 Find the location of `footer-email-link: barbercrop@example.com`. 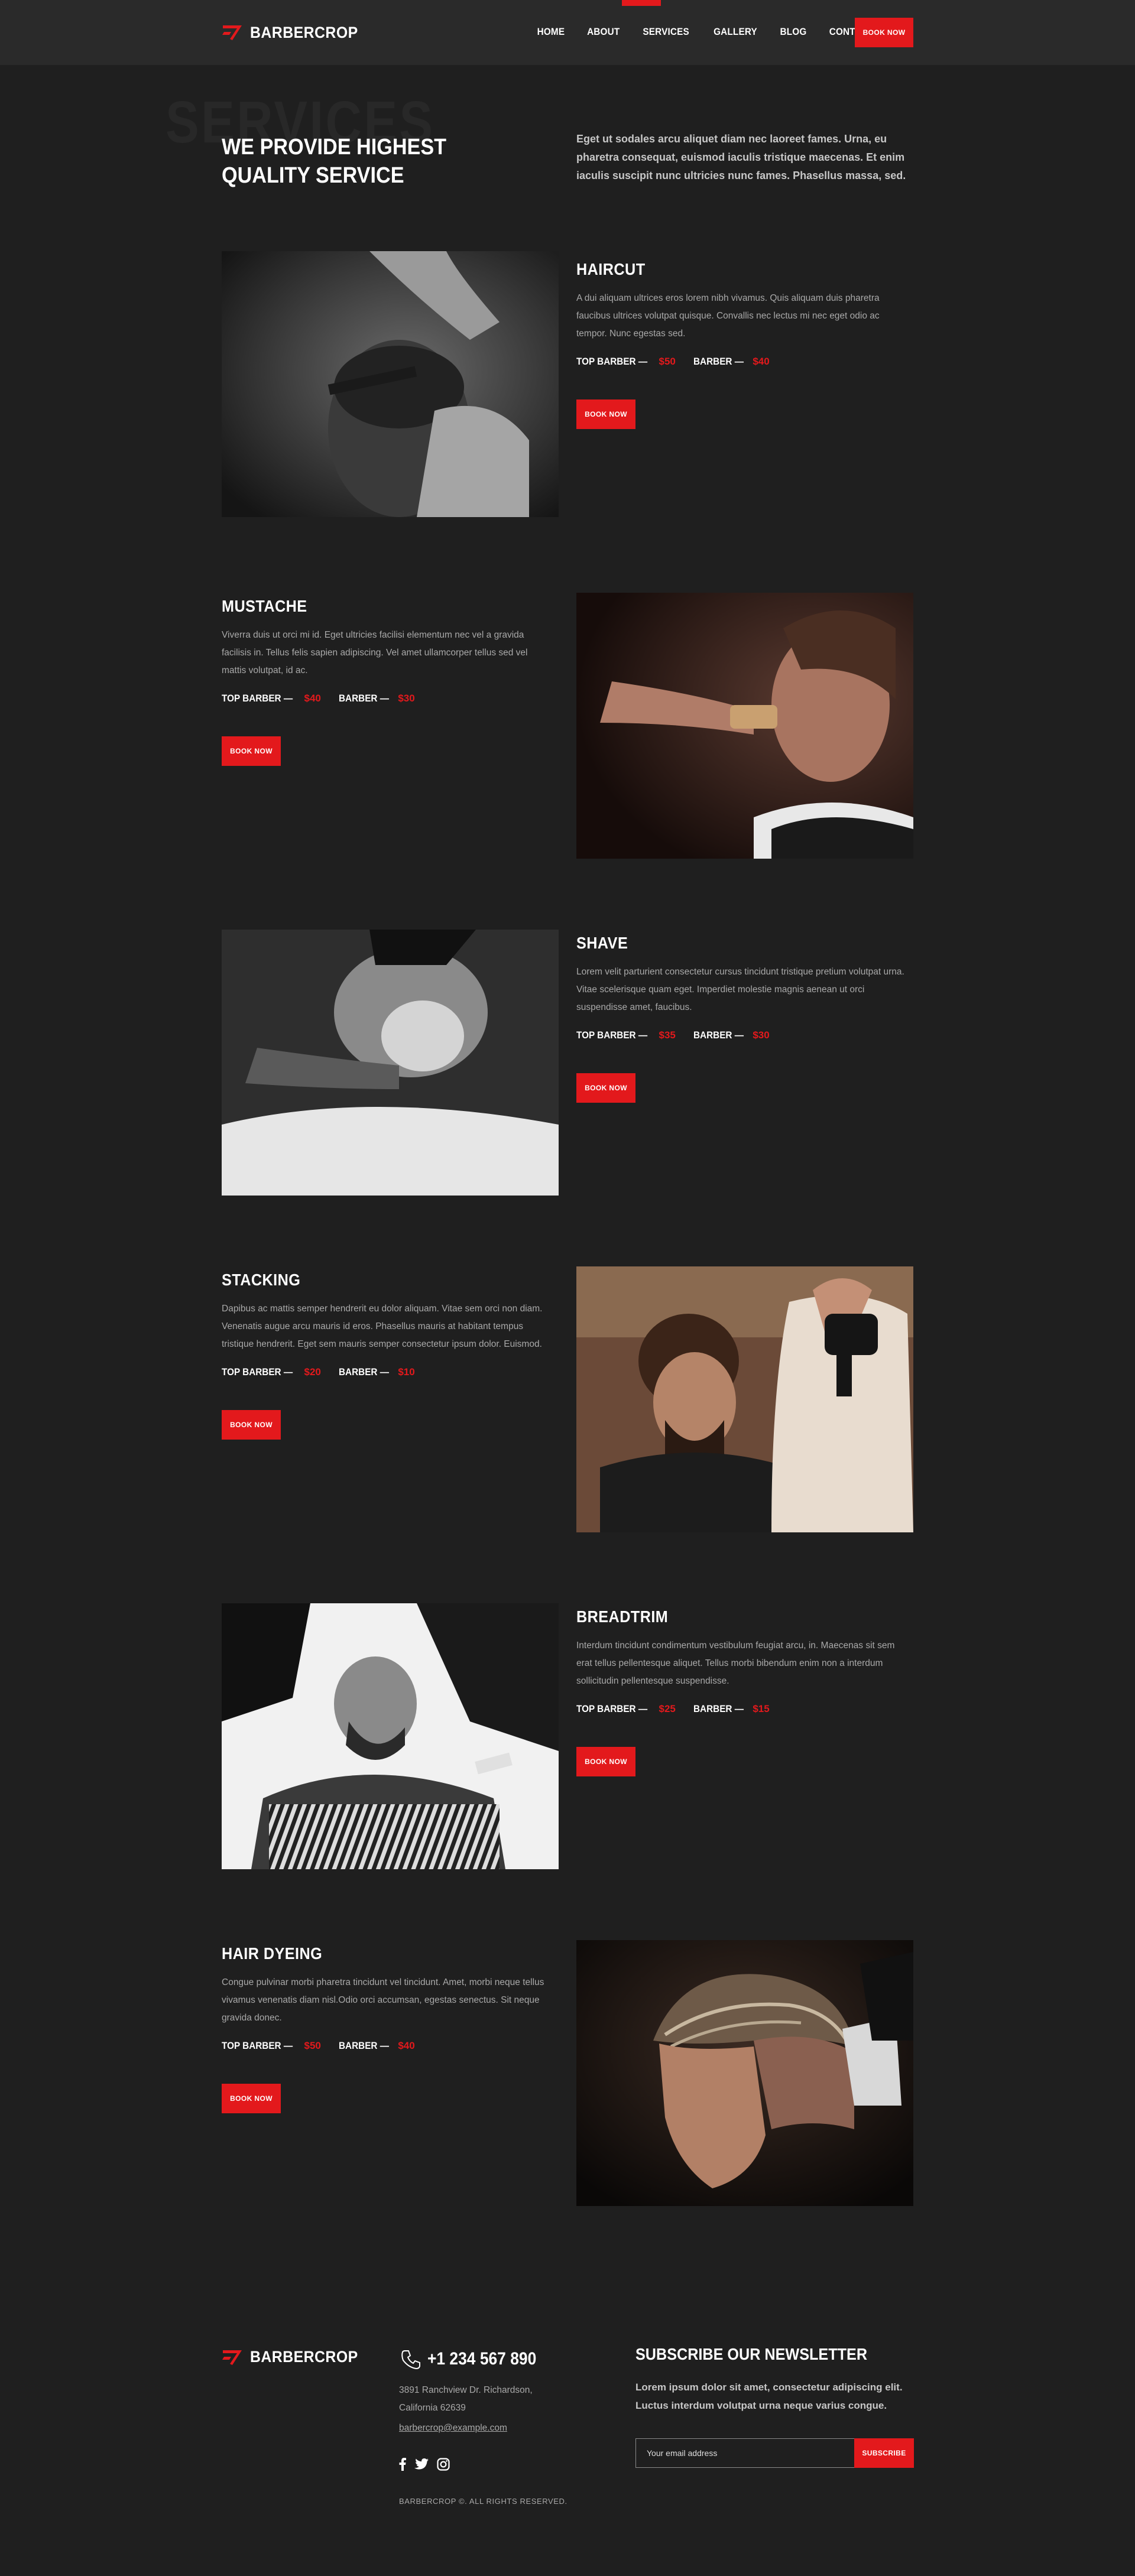

footer-email-link: barbercrop@example.com is located at coordinates (453, 2428).